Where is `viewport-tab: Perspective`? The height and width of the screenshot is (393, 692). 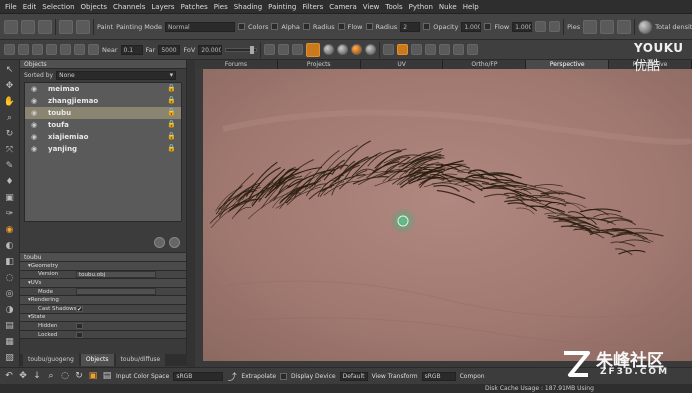
viewport-tab: Perspective is located at coordinates (568, 64).